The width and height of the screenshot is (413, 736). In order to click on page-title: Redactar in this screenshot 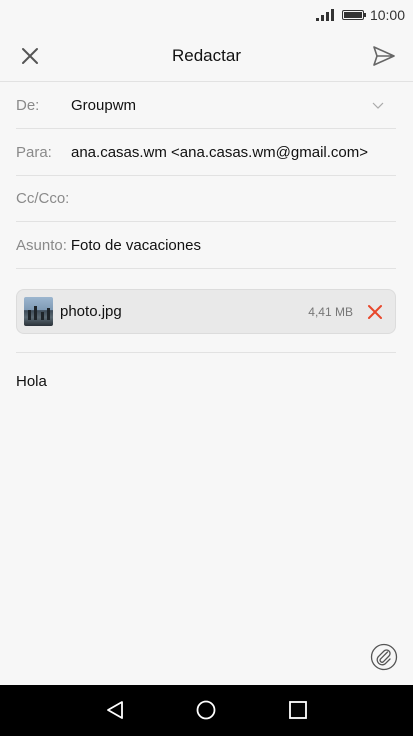, I will do `click(206, 55)`.